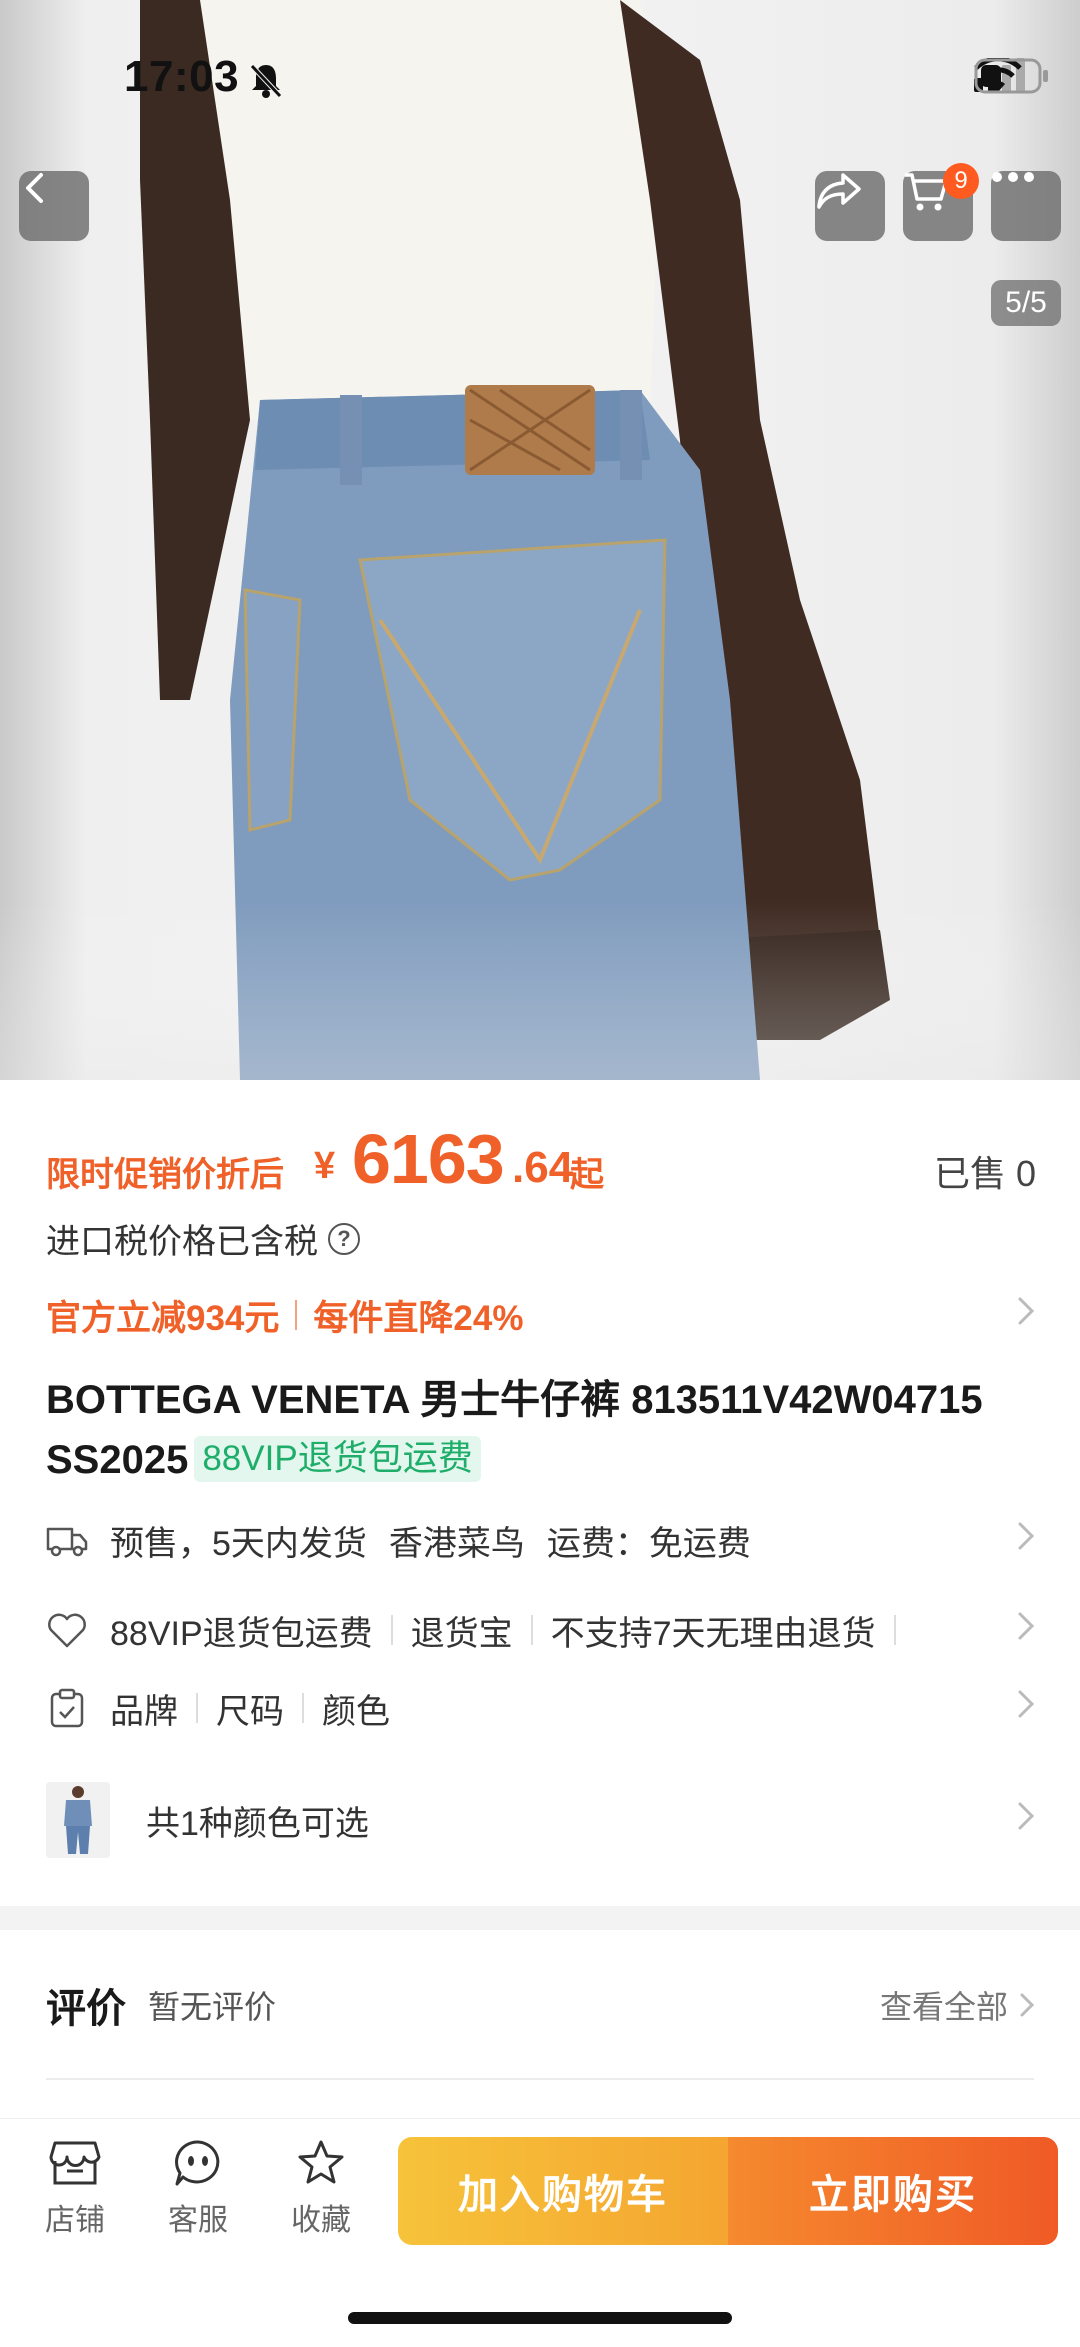  I want to click on reviews-title: 评价, so click(86, 2009).